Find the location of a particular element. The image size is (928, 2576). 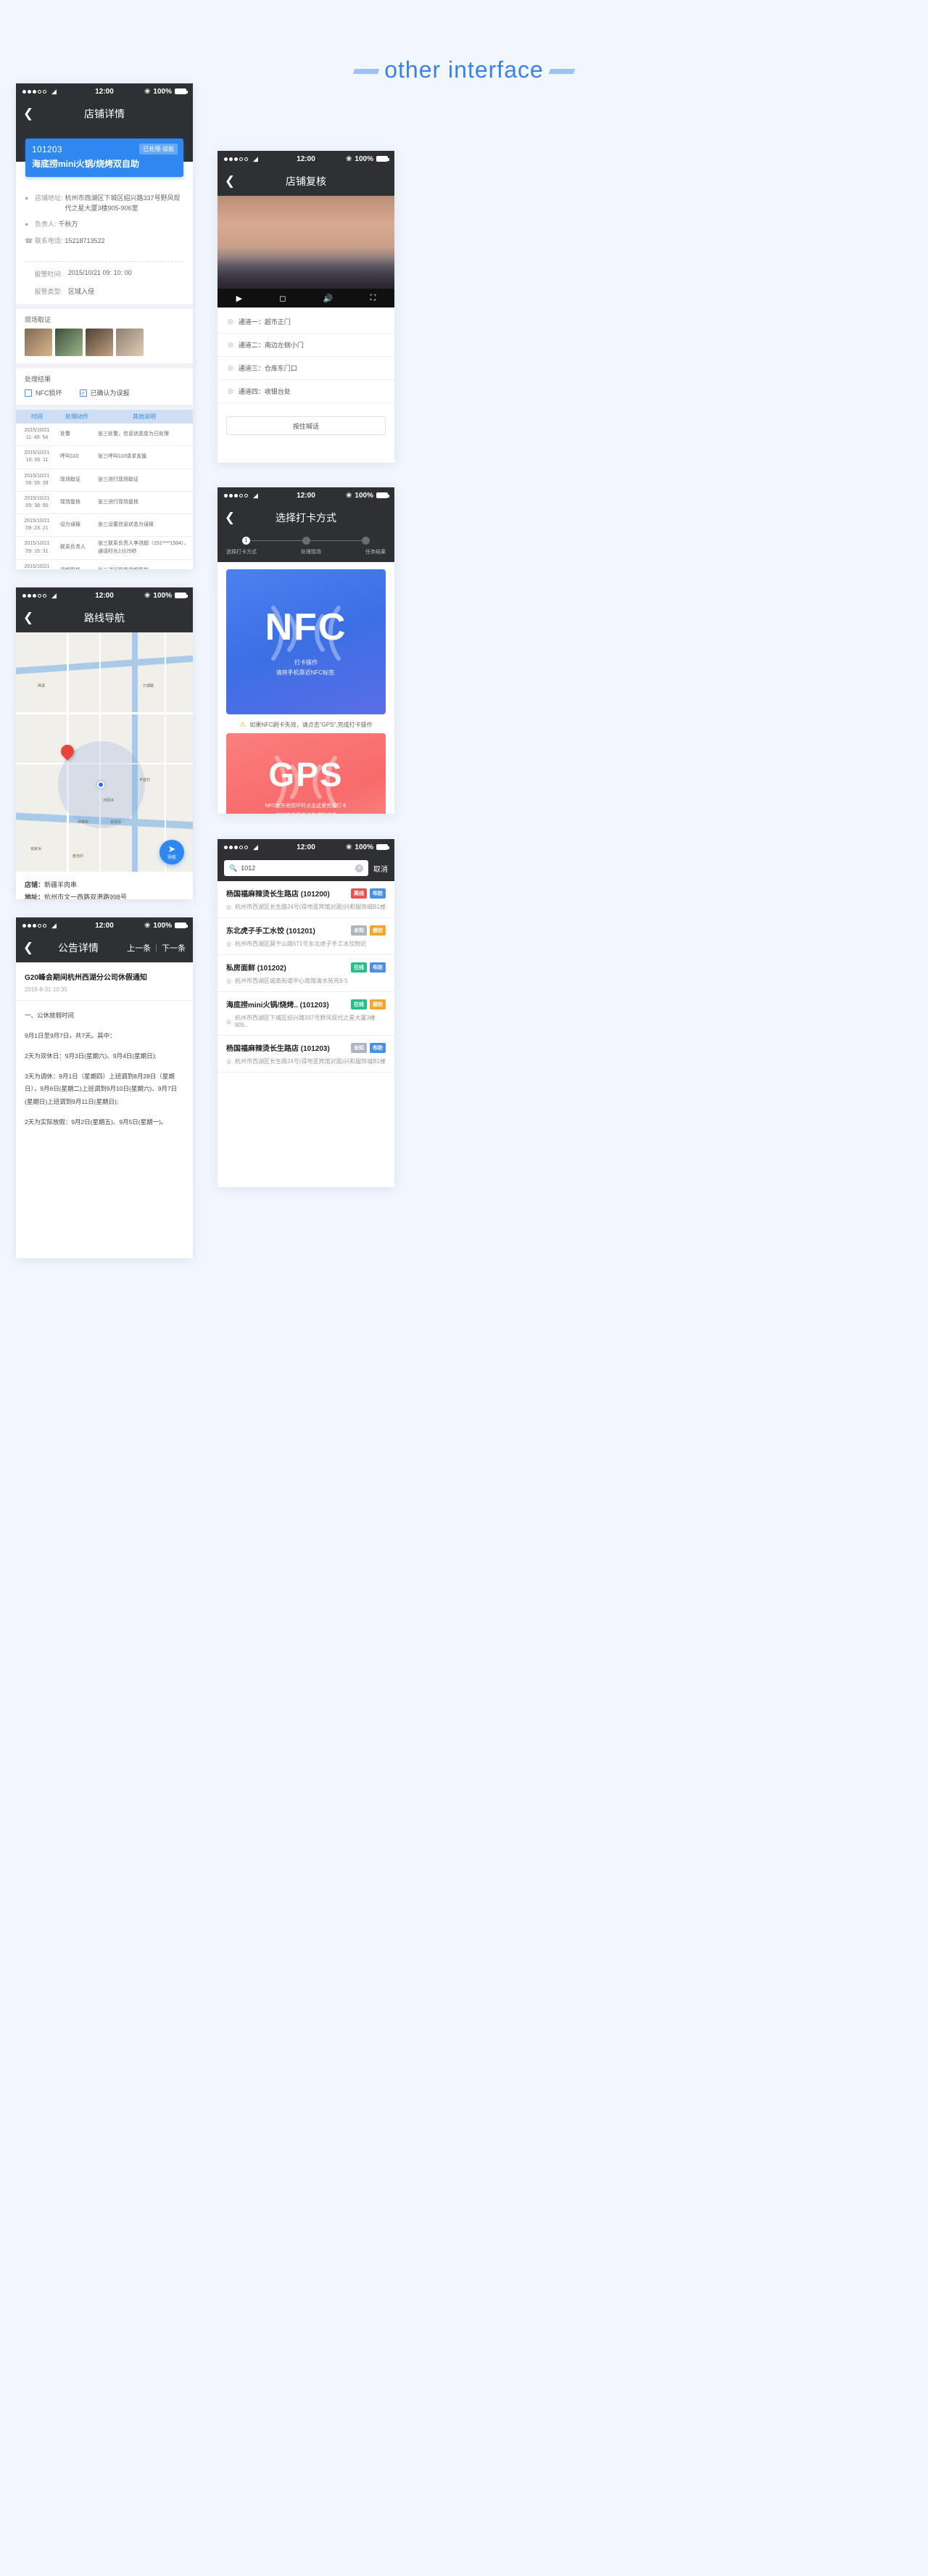

nfc-warning: ⚠ 如果NFC刷卡失效，请点击"GPS",完成打卡操作 is located at coordinates (306, 723).